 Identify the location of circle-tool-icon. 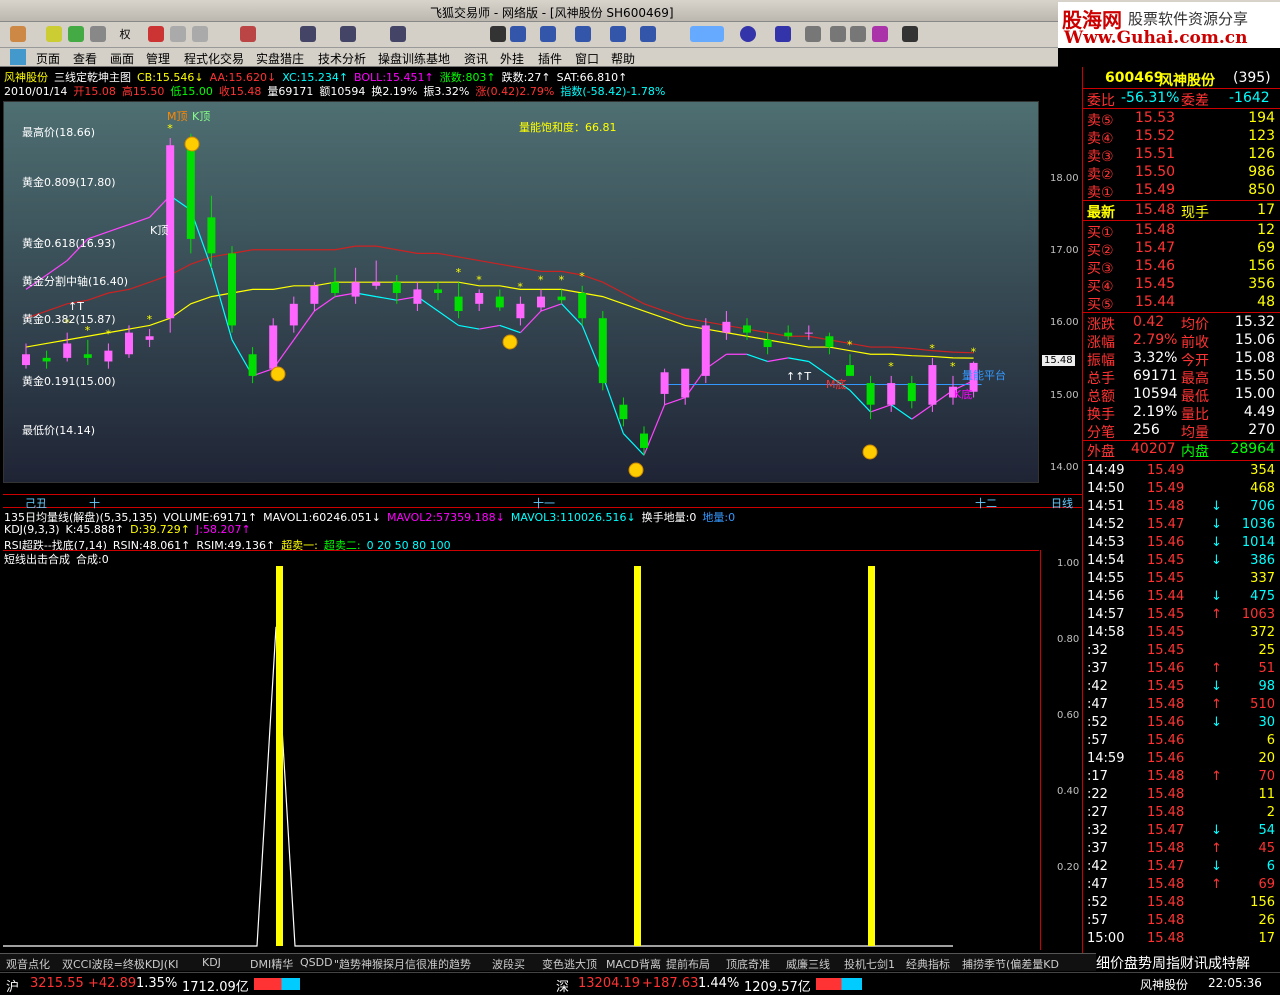
(748, 34).